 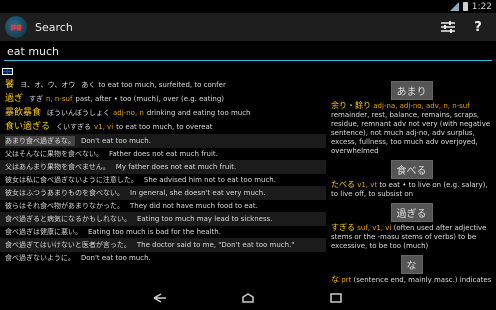 I want to click on detail-header-label: な, so click(x=411, y=264).